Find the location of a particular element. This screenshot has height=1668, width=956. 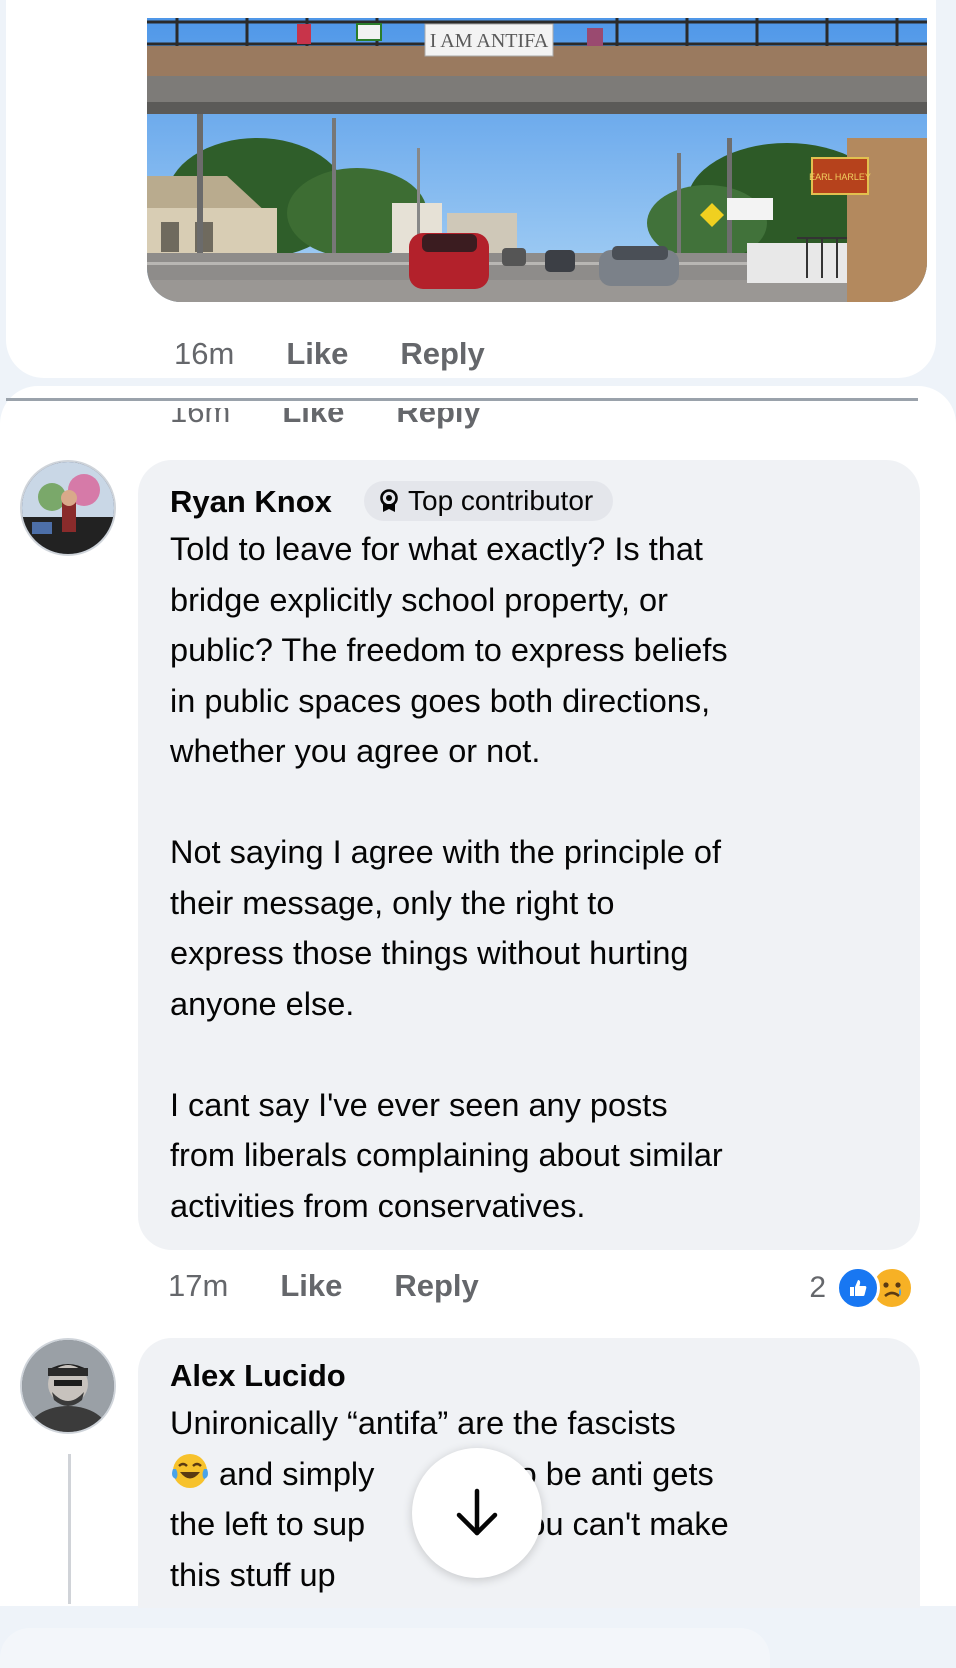

comment-time: 16m is located at coordinates (204, 353).